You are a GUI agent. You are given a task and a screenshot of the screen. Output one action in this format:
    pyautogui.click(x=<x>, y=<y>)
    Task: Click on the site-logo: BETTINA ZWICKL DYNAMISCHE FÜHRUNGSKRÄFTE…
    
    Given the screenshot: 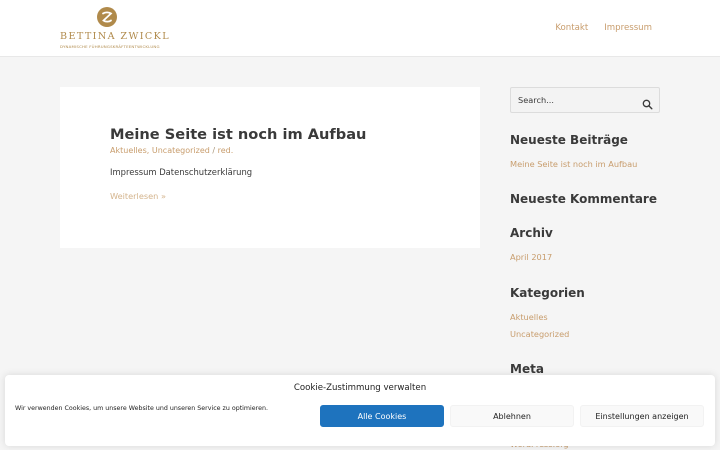 What is the action you would take?
    pyautogui.click(x=115, y=29)
    